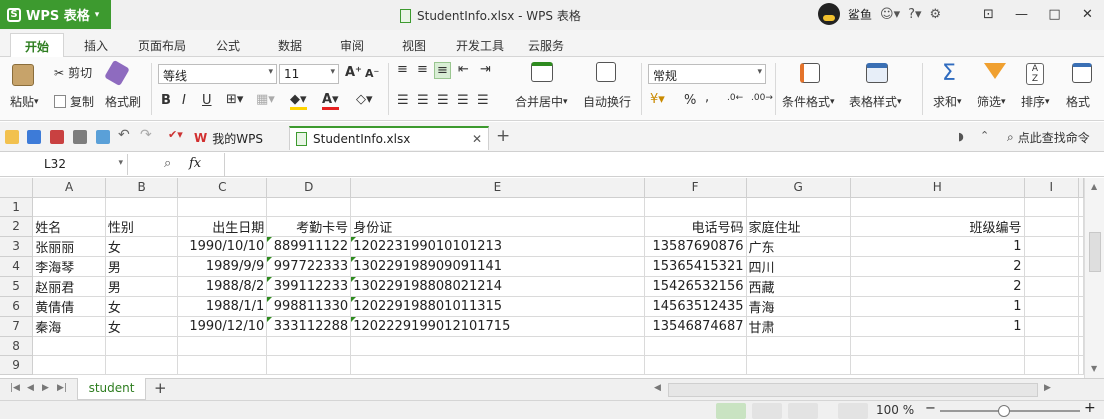  I want to click on help-icon: ?▾, so click(914, 14).